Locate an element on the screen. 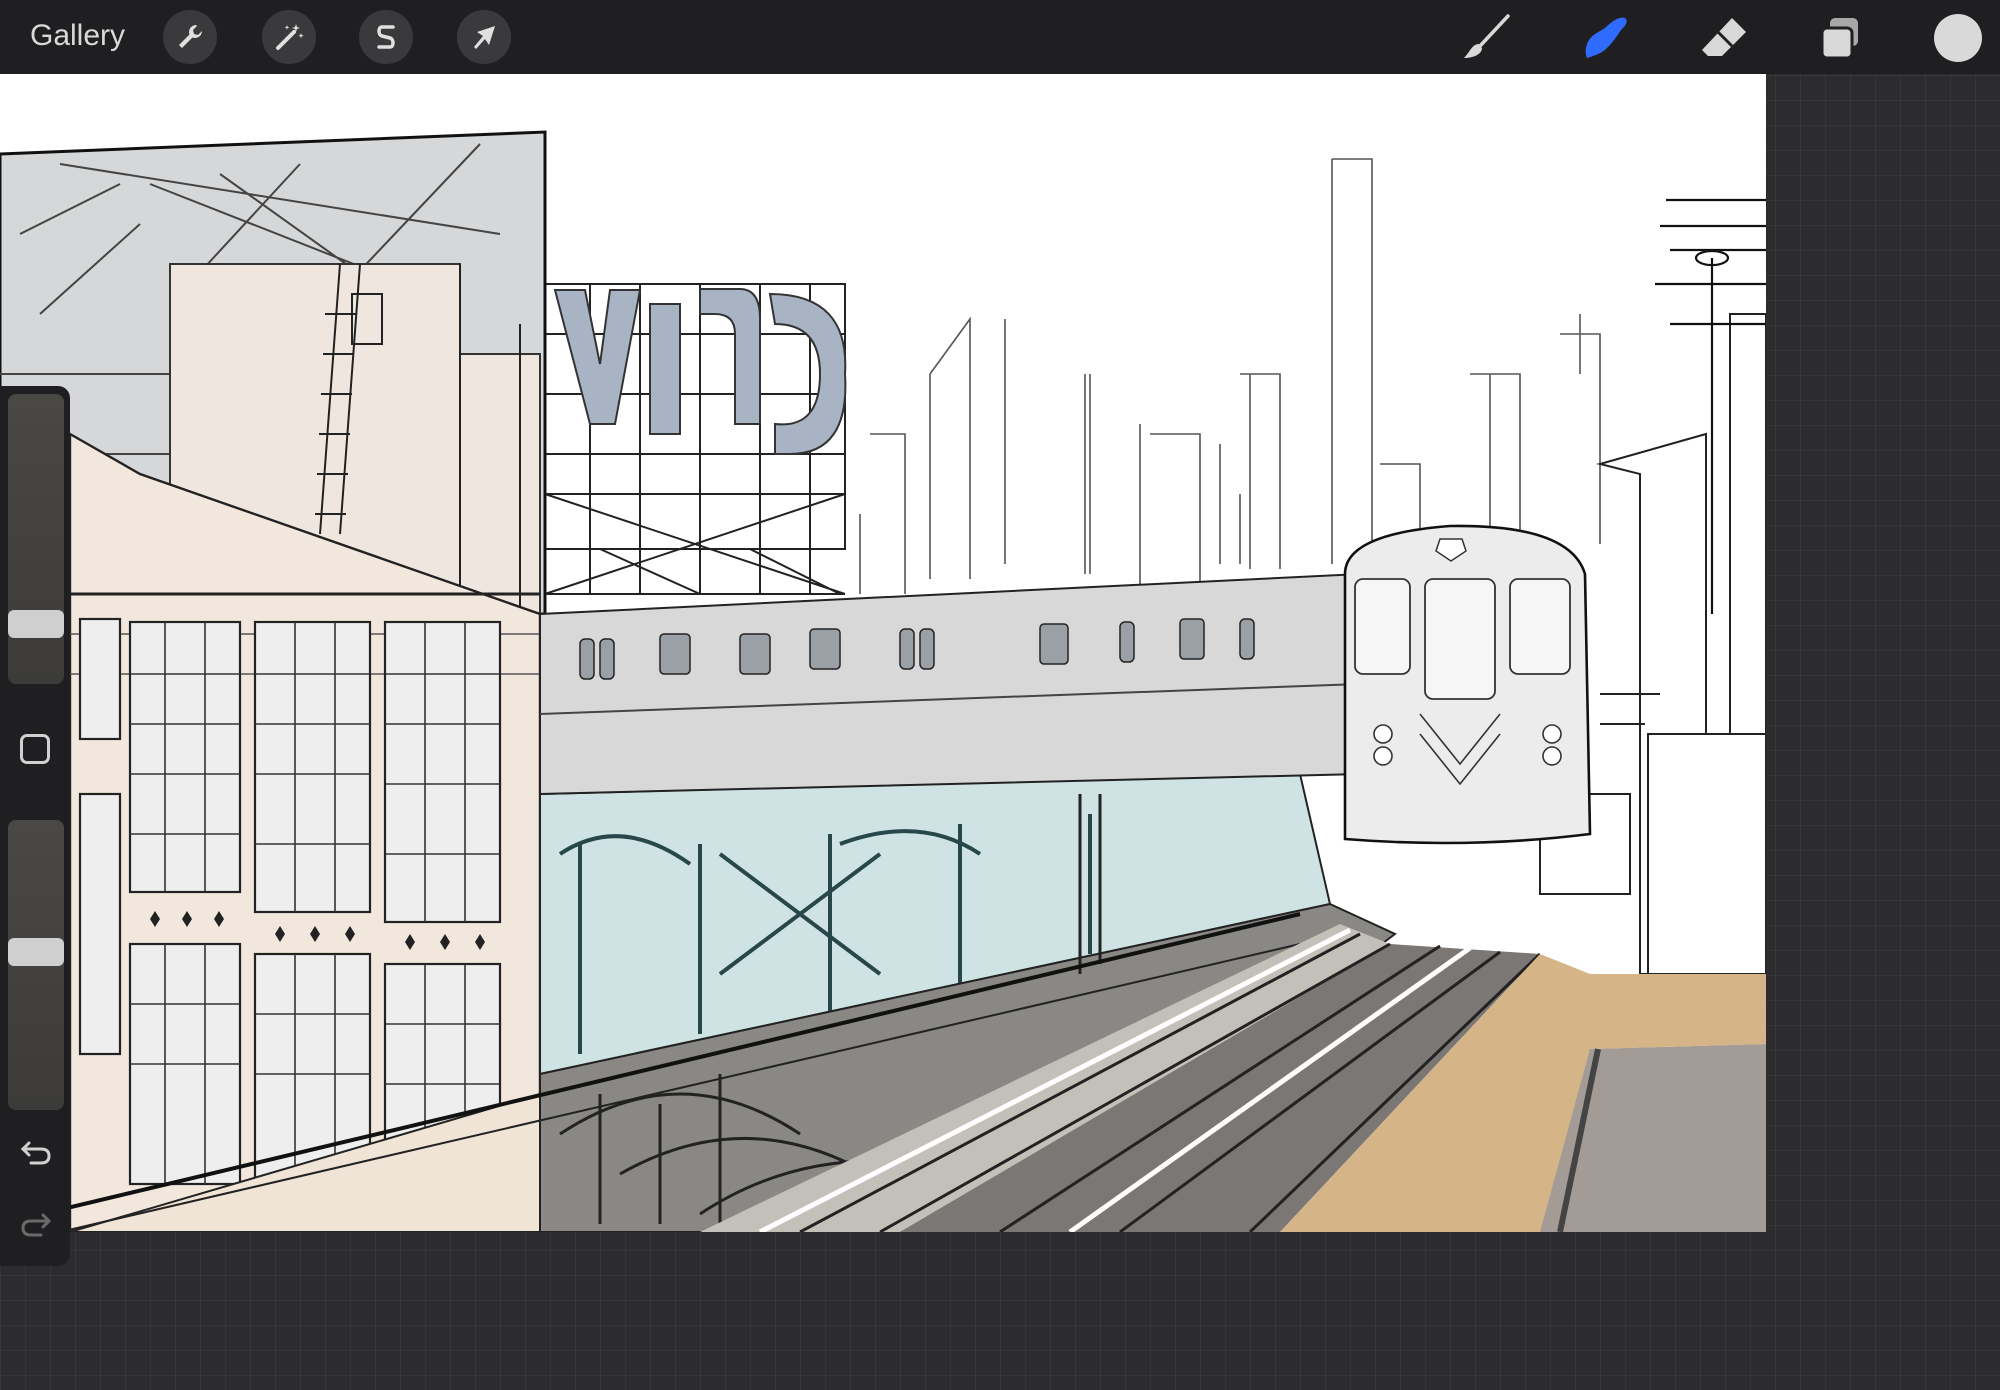 This screenshot has height=1390, width=2000. eraser-icon is located at coordinates (1724, 37).